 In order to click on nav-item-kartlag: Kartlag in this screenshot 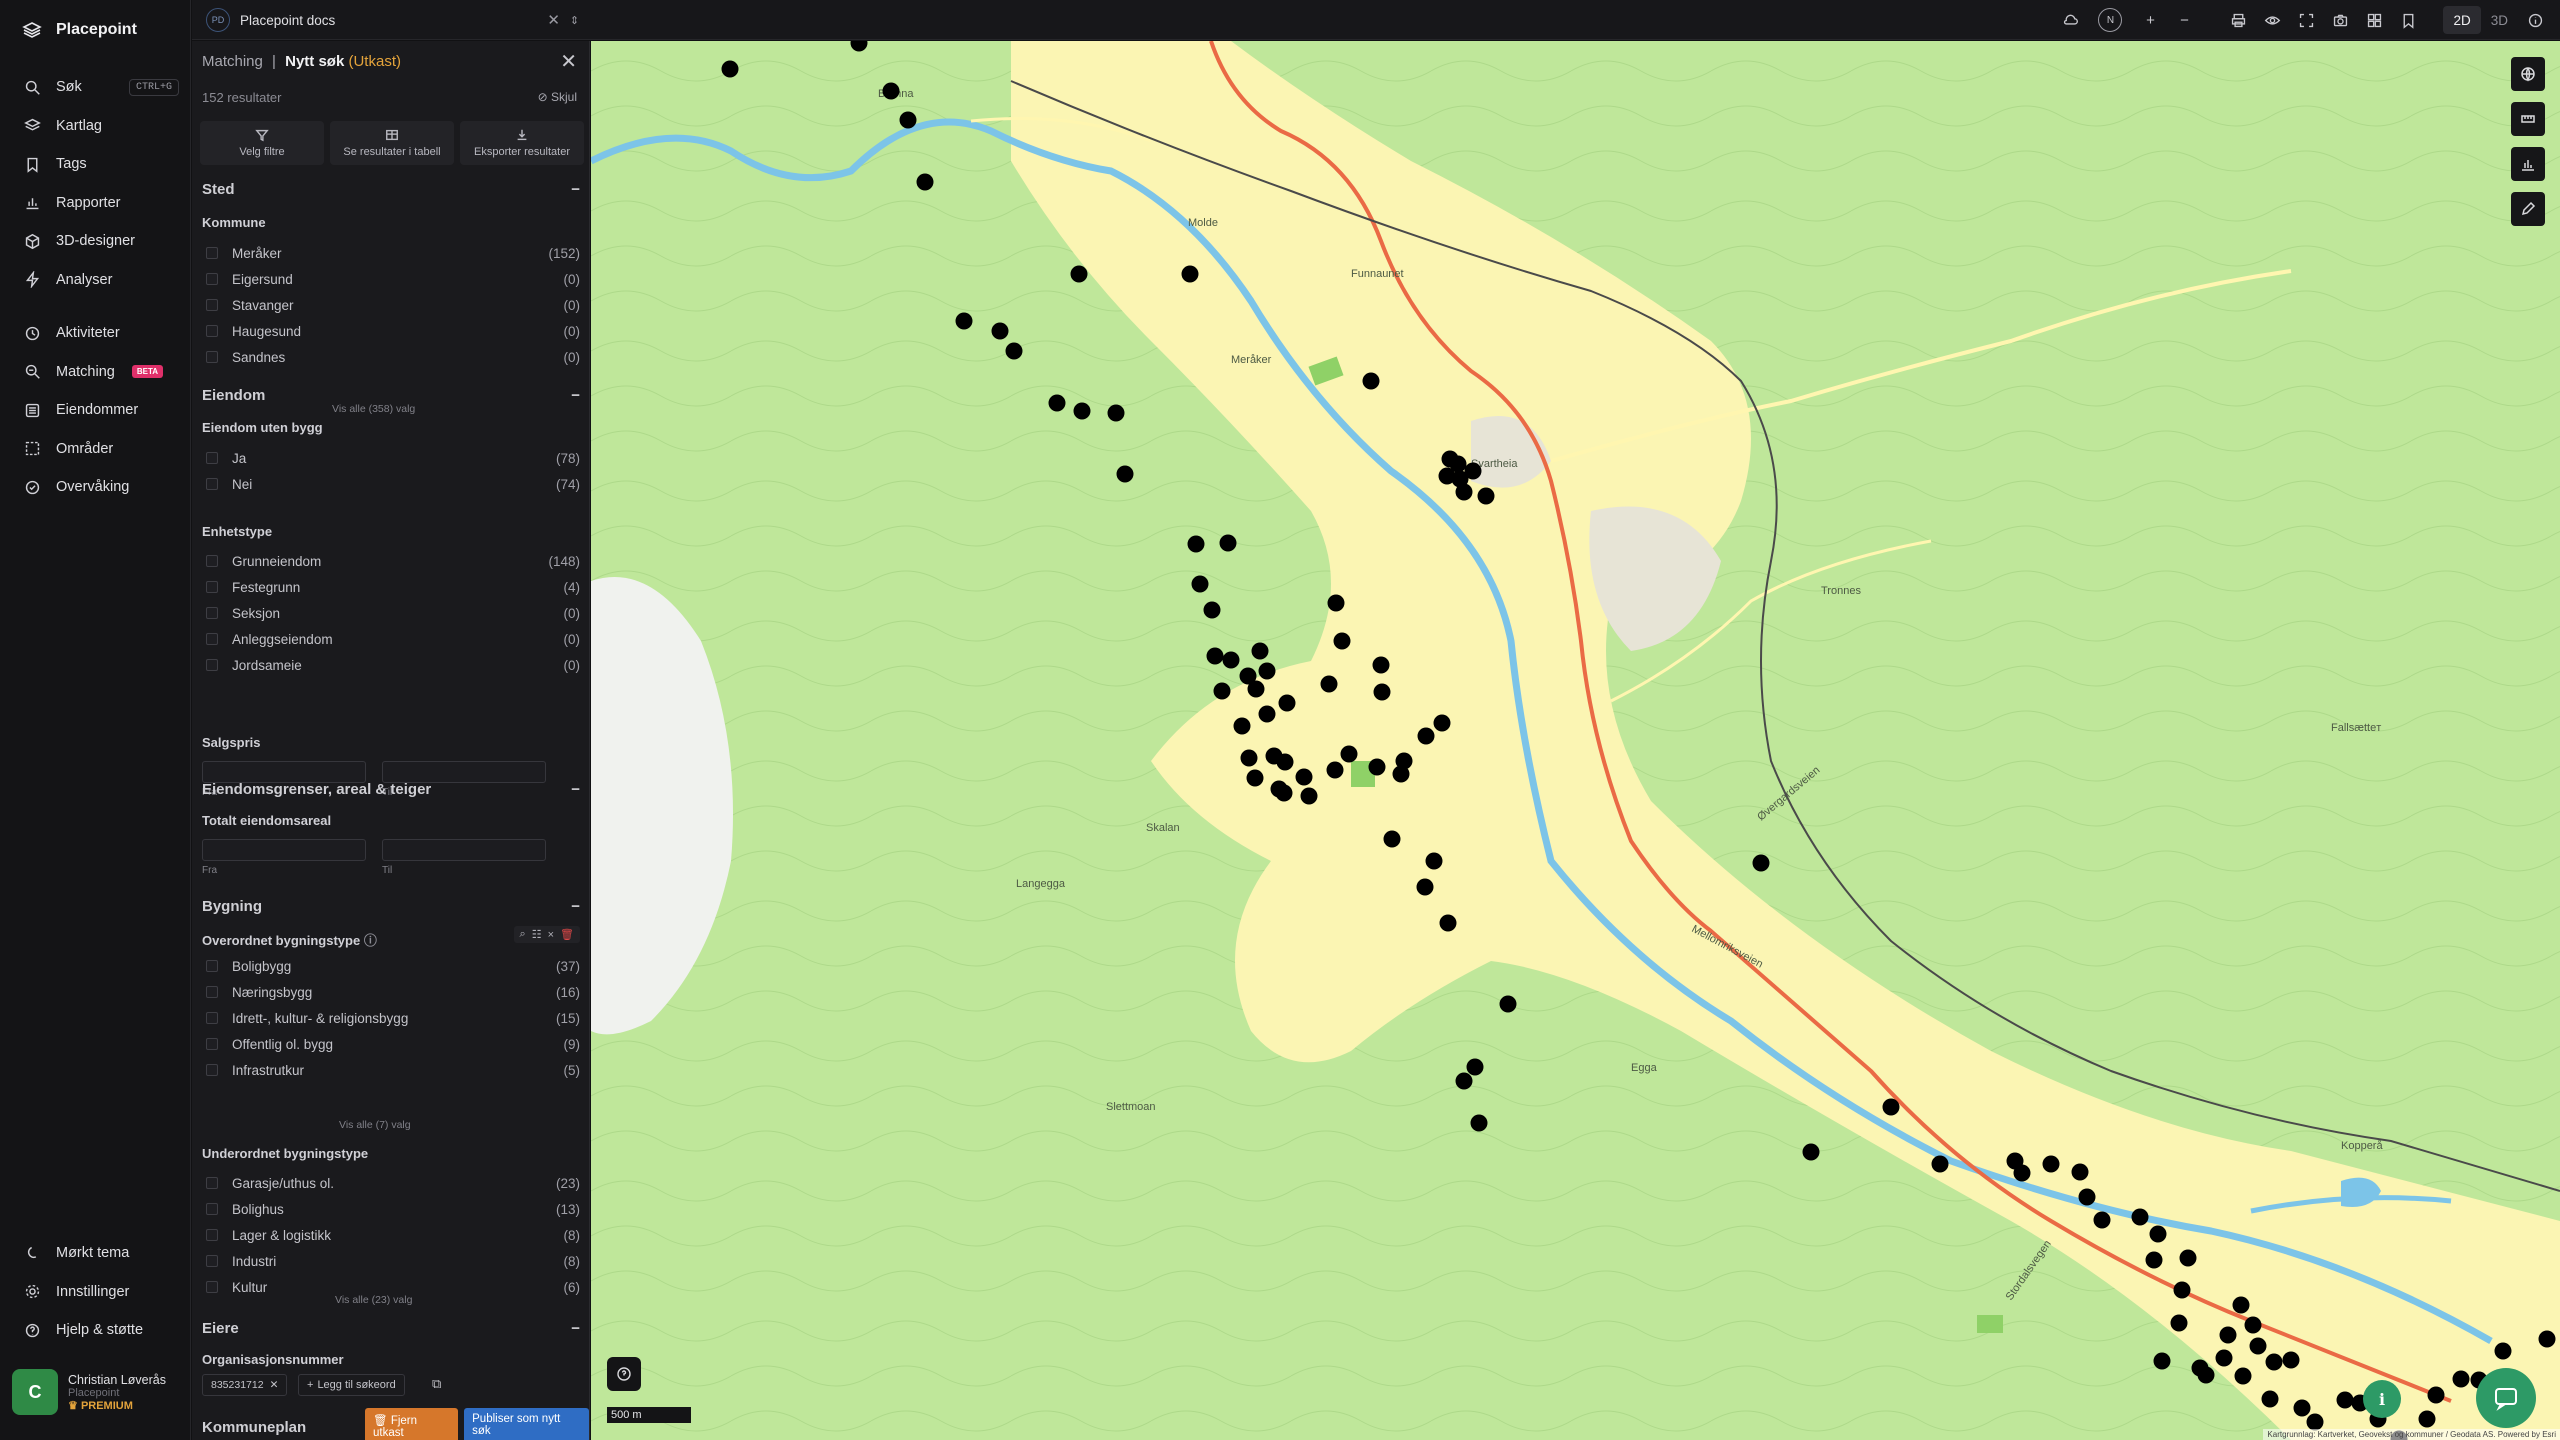, I will do `click(95, 126)`.